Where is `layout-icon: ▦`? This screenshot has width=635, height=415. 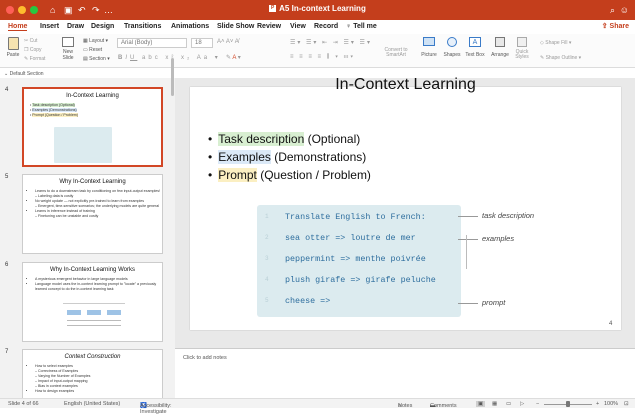
layout-icon: ▦ is located at coordinates (85, 41).